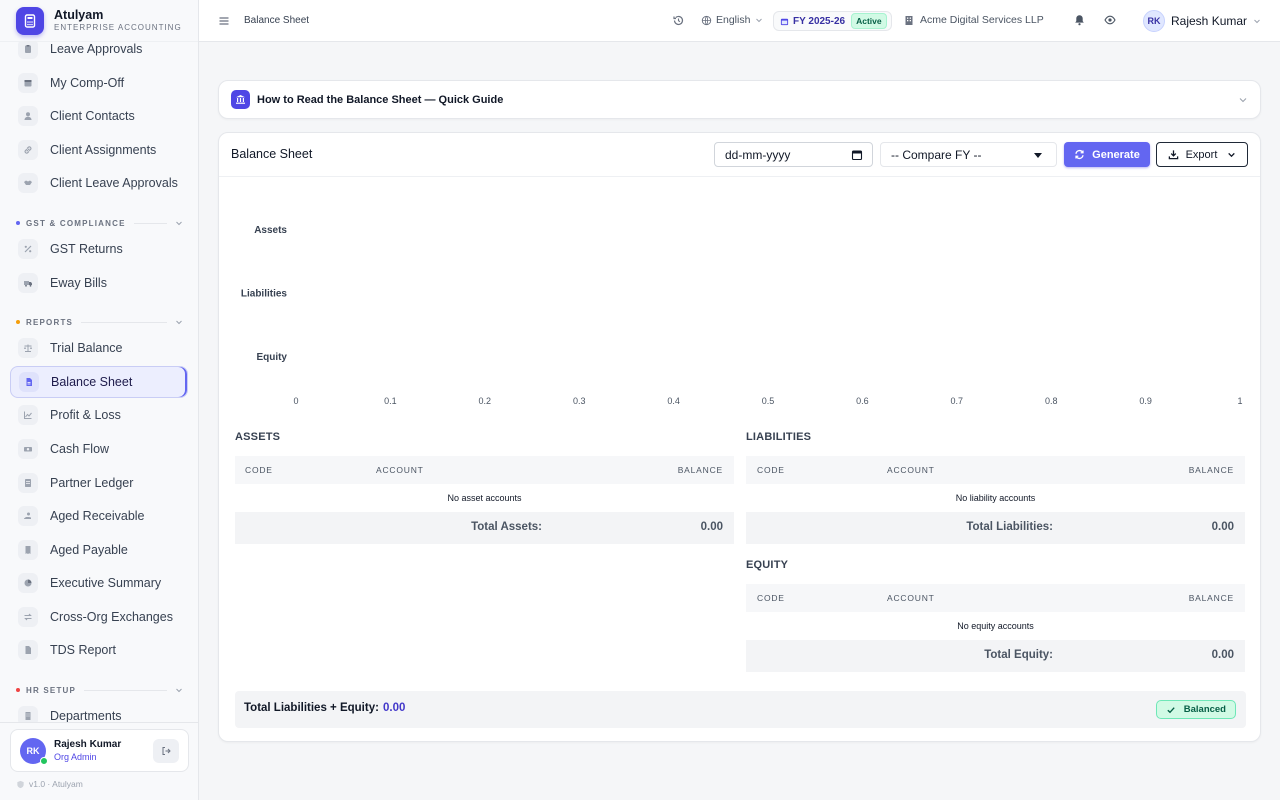  Describe the element at coordinates (30, 20) in the screenshot. I see `calculator-icon` at that location.